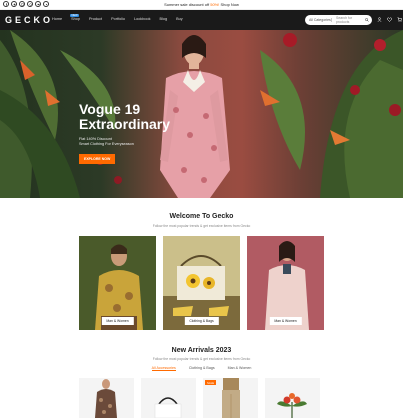 The height and width of the screenshot is (418, 403). I want to click on menu-item-buy: Buy, so click(179, 19).